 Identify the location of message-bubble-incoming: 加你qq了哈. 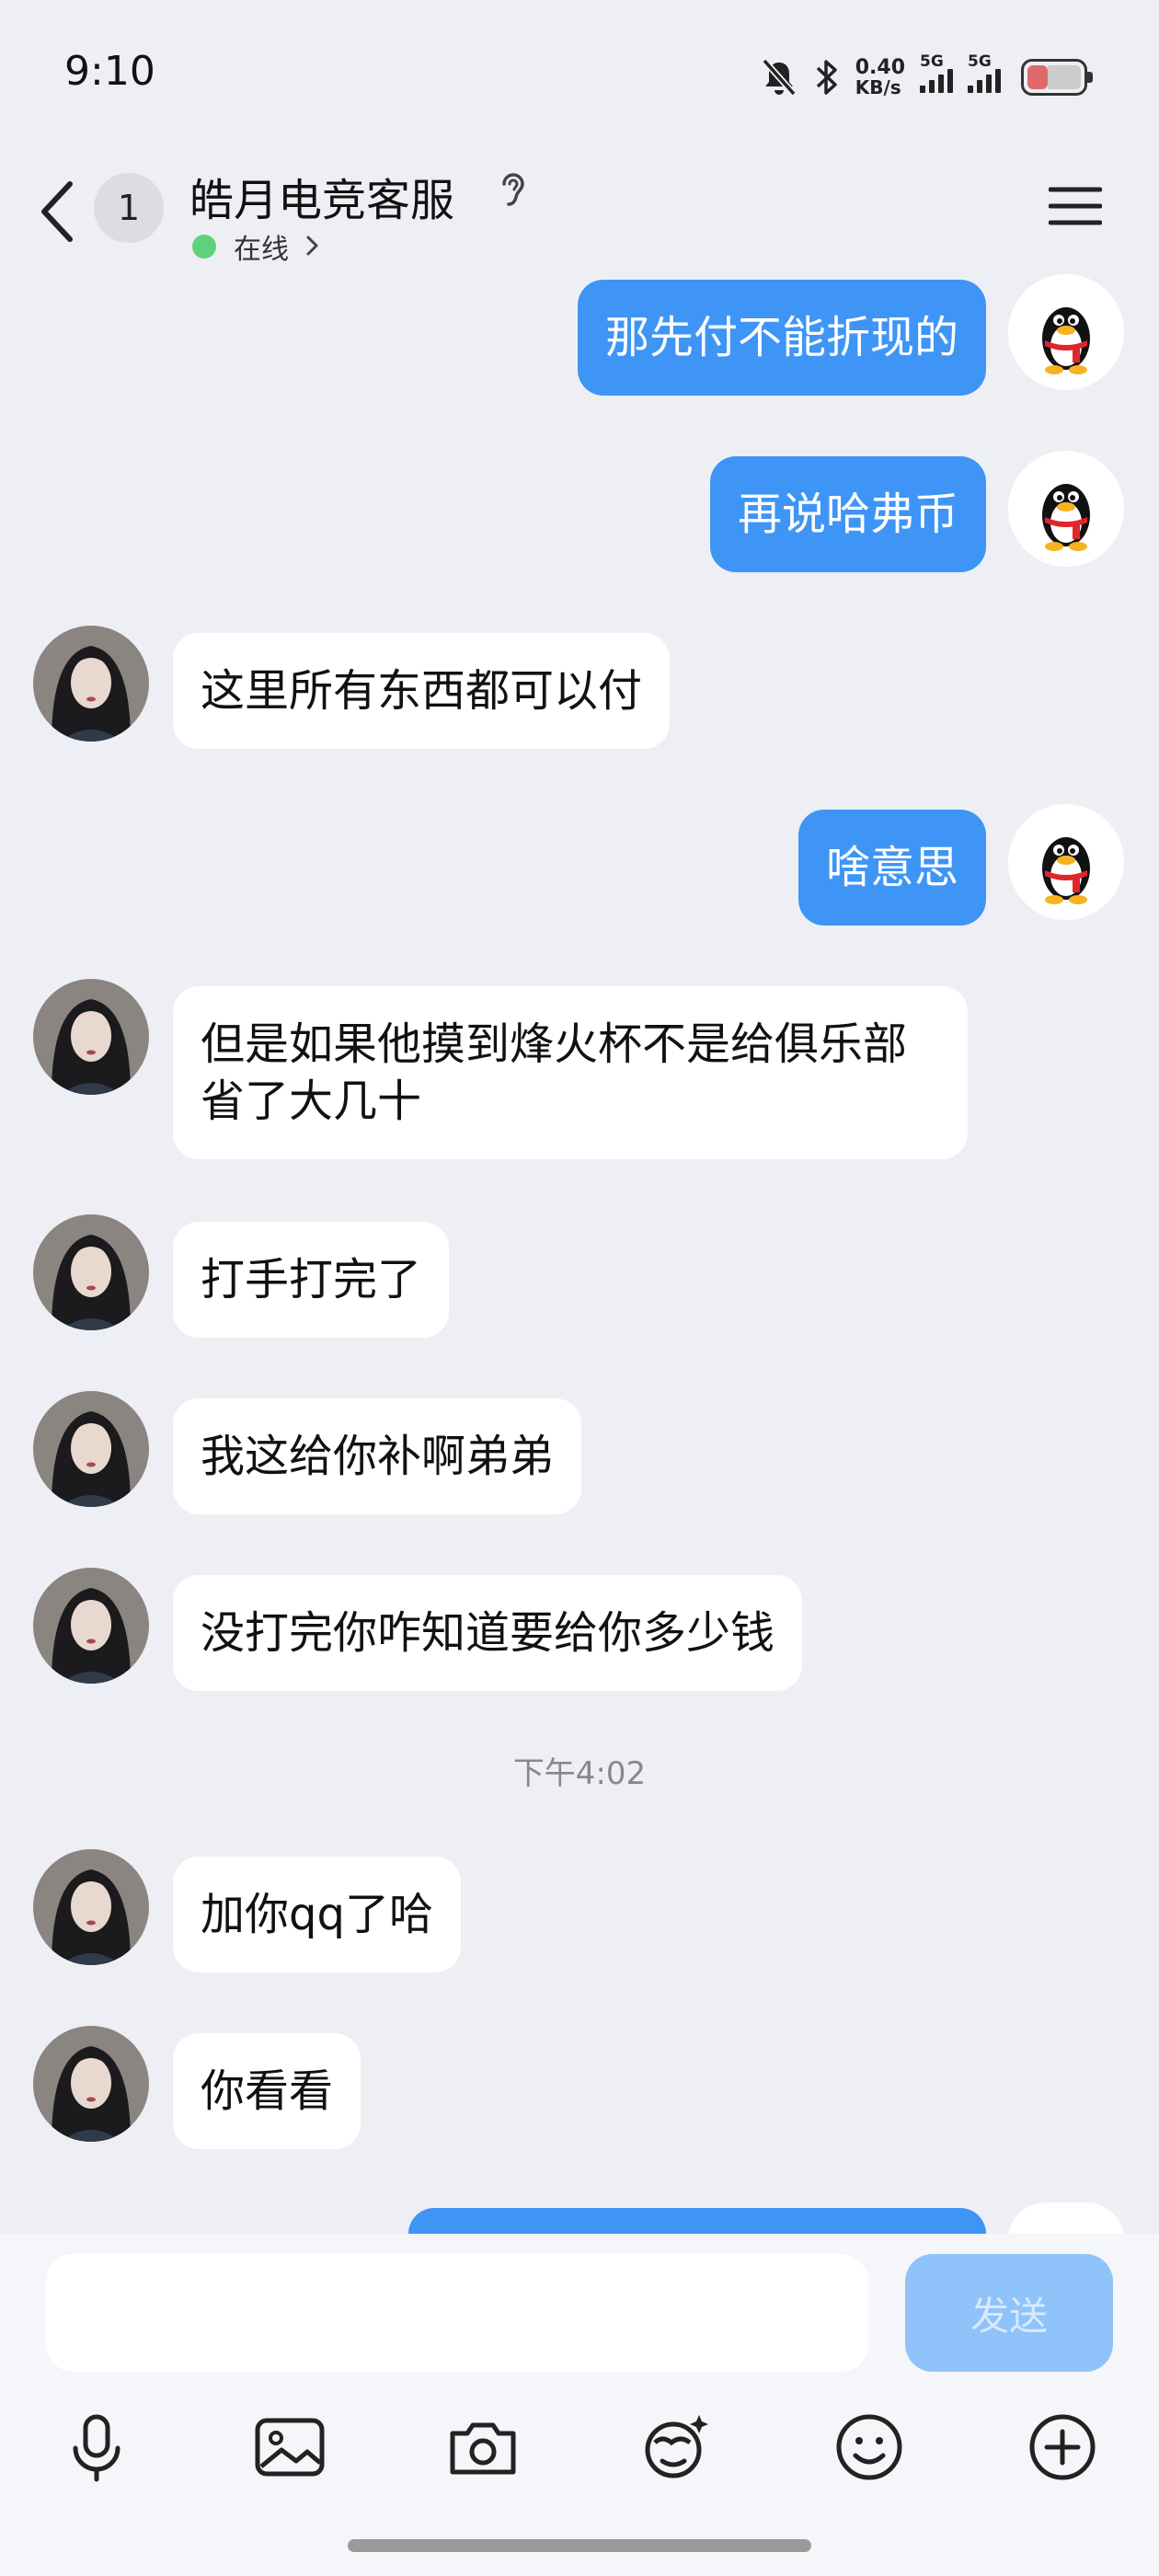
(317, 1914).